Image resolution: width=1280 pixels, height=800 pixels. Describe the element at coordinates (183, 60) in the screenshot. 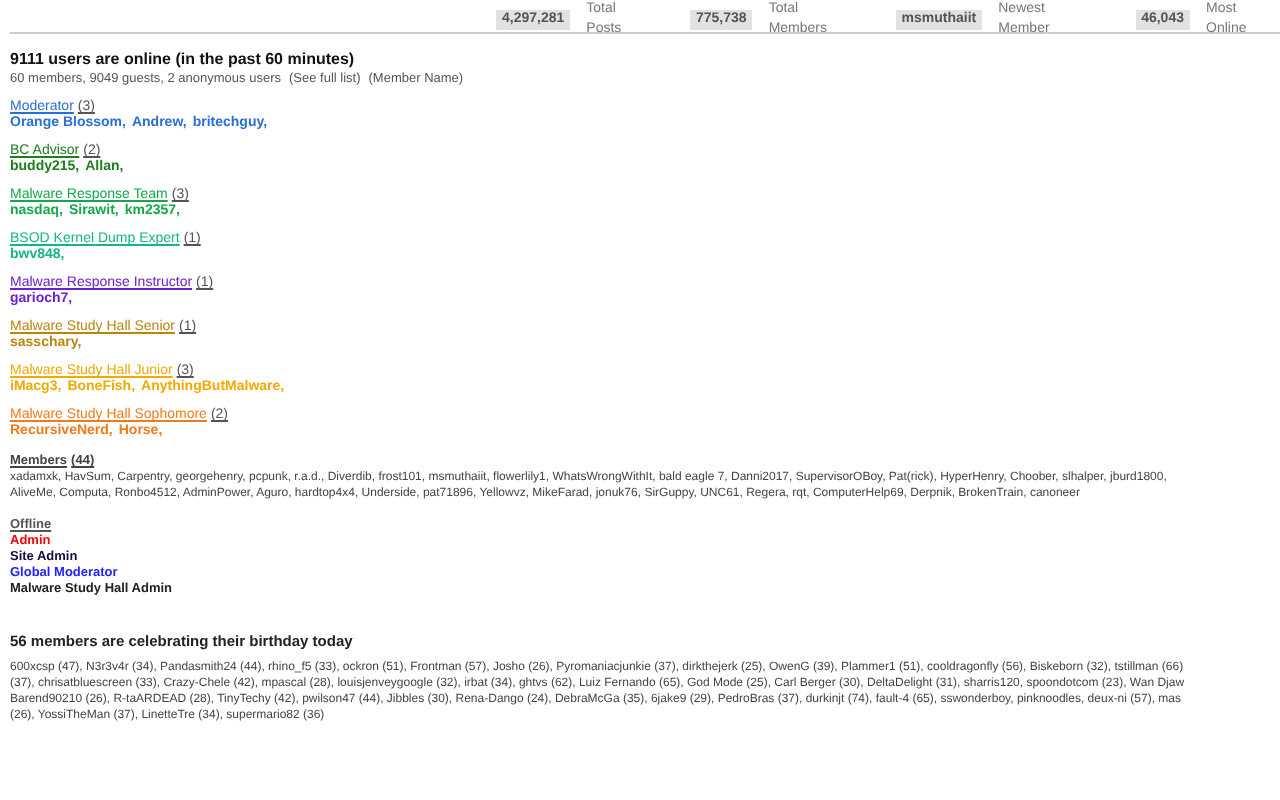

I see `online-title: 9111 users are online (in the past 60 minutes)` at that location.